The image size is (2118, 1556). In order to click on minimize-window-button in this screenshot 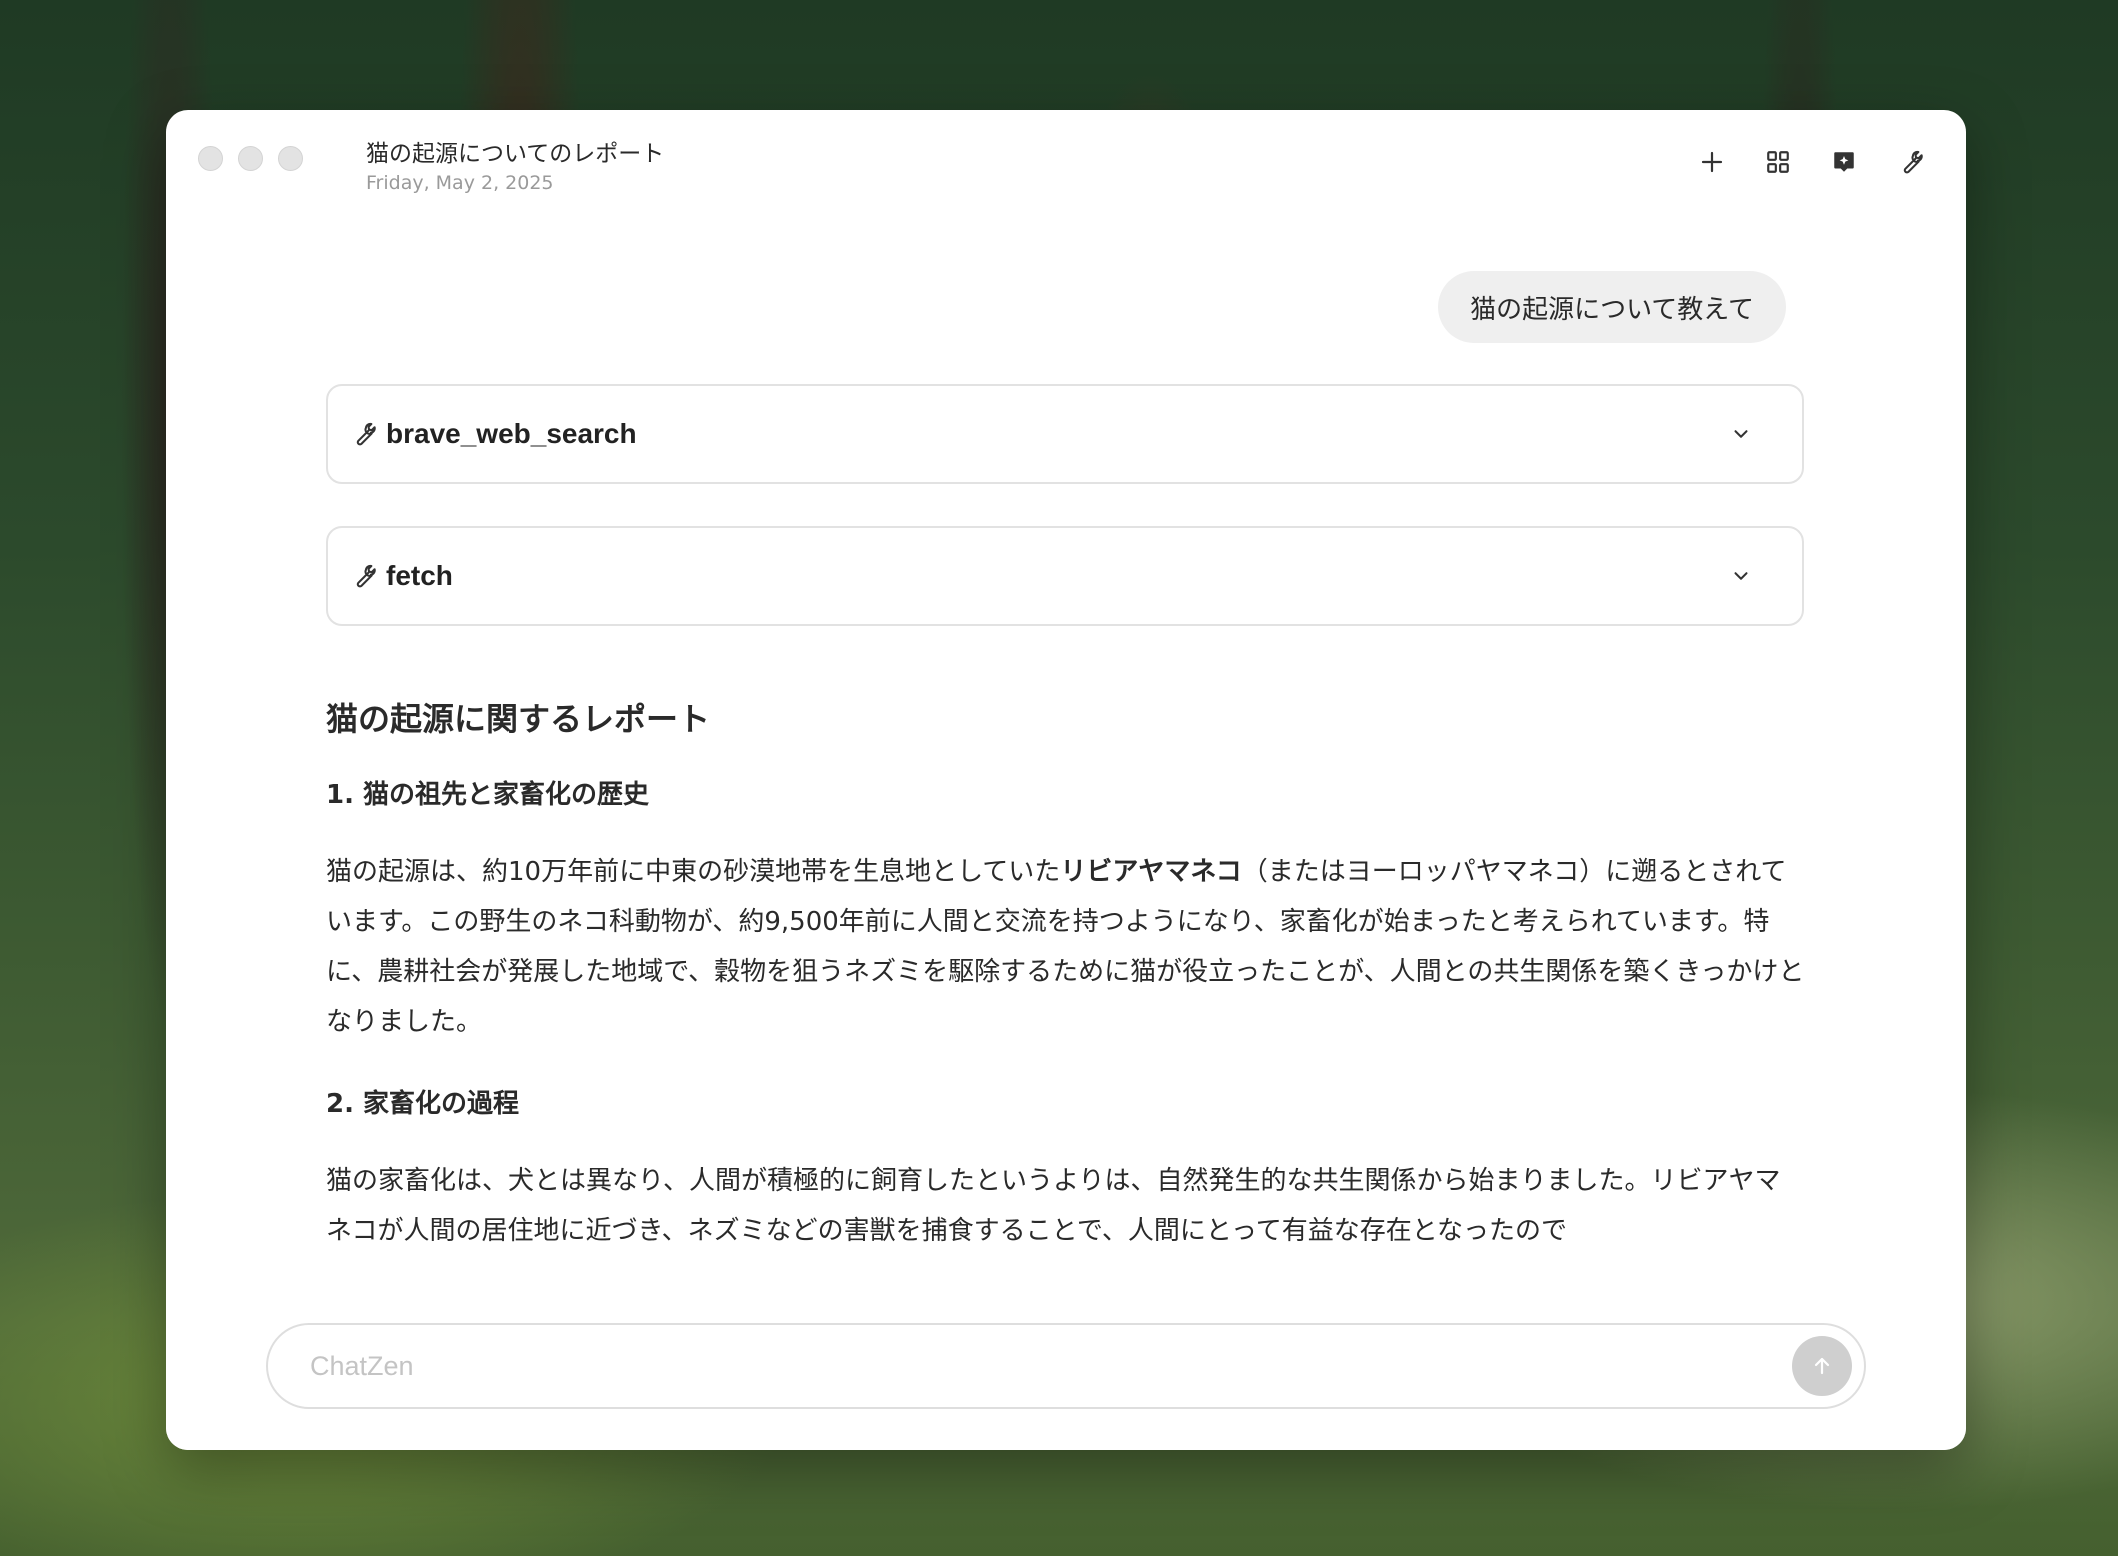, I will do `click(250, 158)`.